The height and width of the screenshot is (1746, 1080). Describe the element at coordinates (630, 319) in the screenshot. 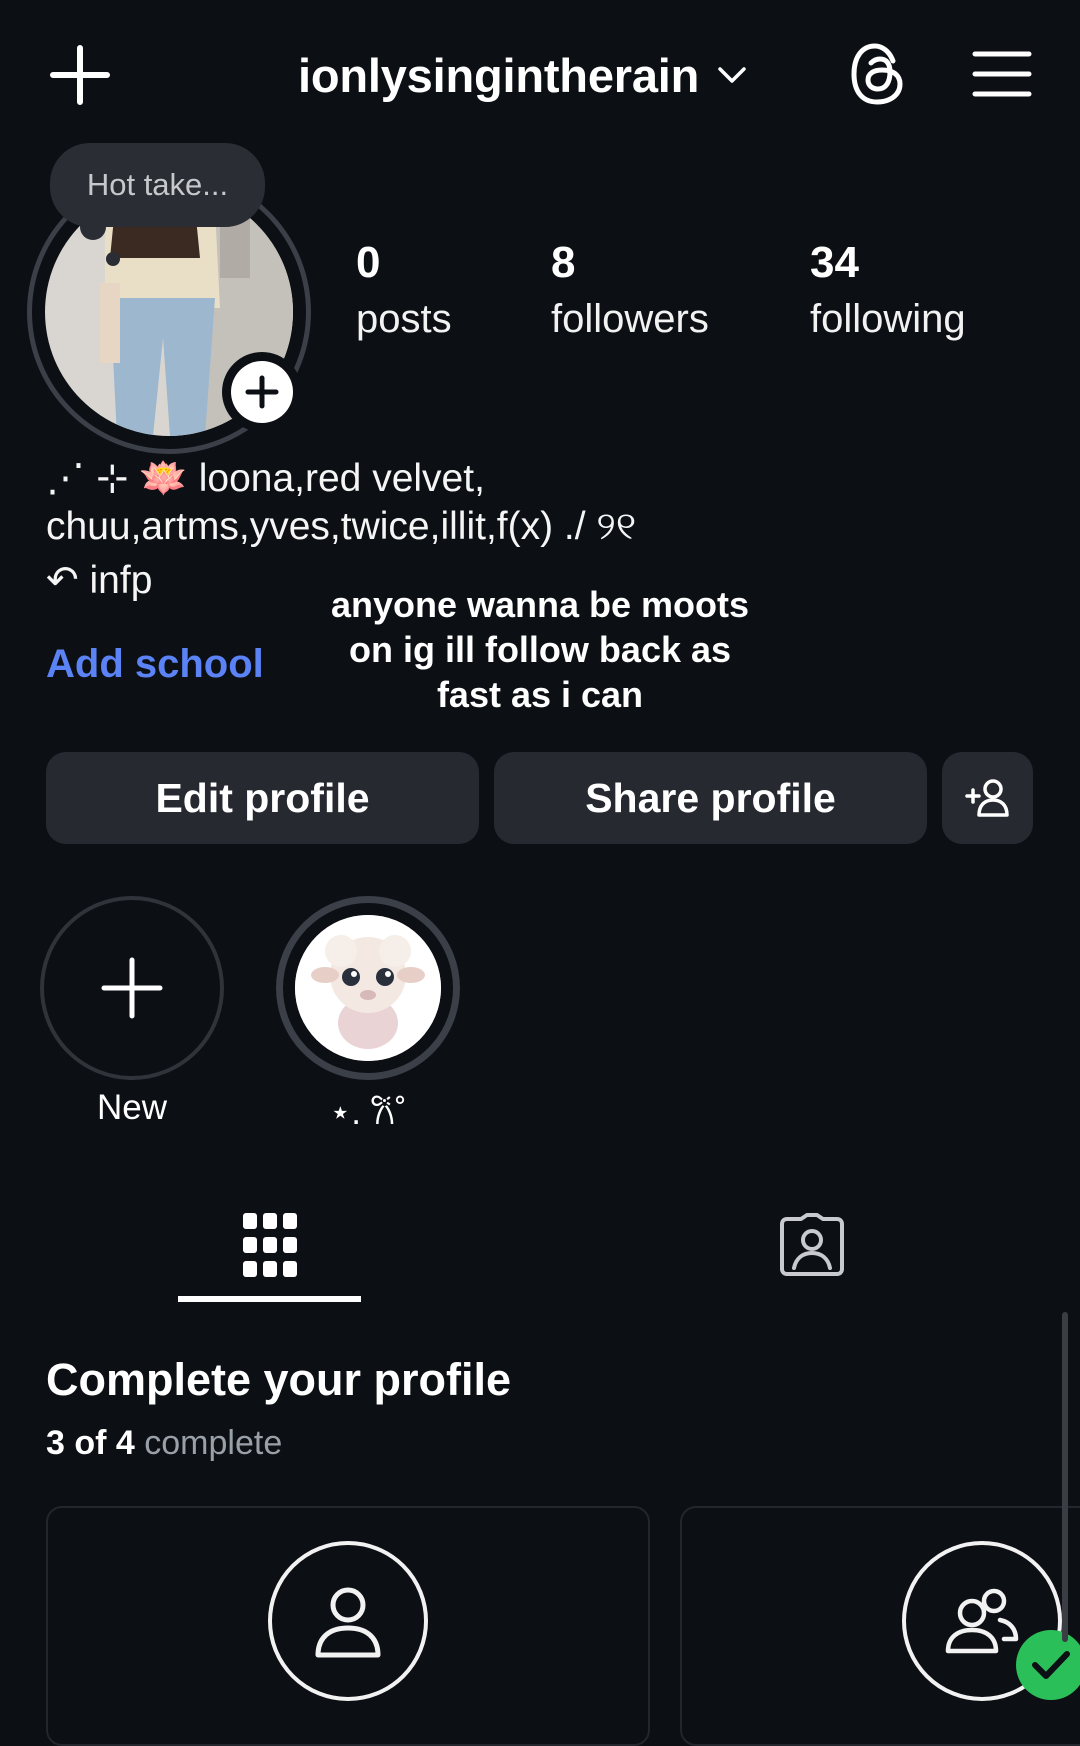

I see `stat-label: followers` at that location.